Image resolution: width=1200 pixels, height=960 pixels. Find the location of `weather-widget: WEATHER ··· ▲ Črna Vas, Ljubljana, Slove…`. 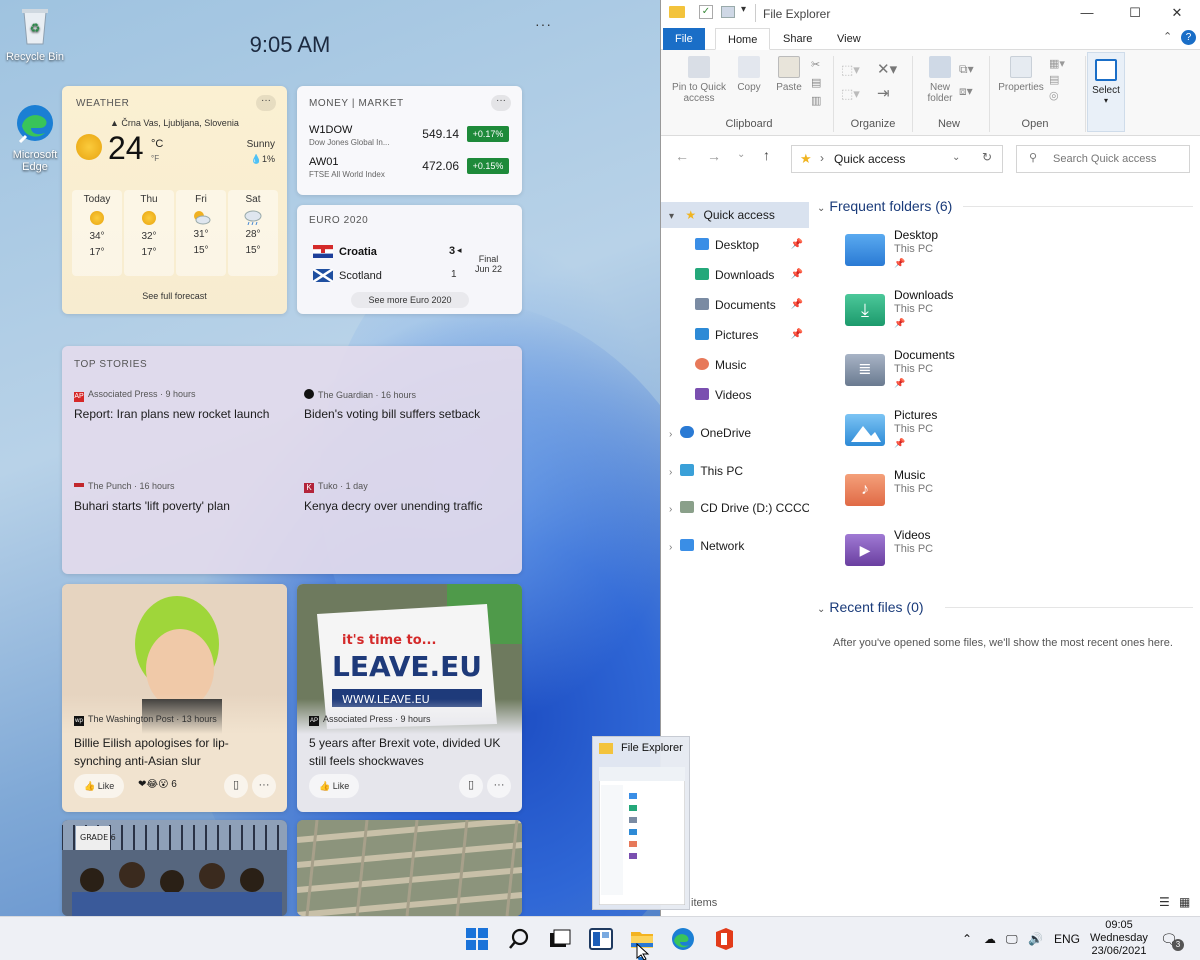

weather-widget: WEATHER ··· ▲ Črna Vas, Ljubljana, Slove… is located at coordinates (174, 200).